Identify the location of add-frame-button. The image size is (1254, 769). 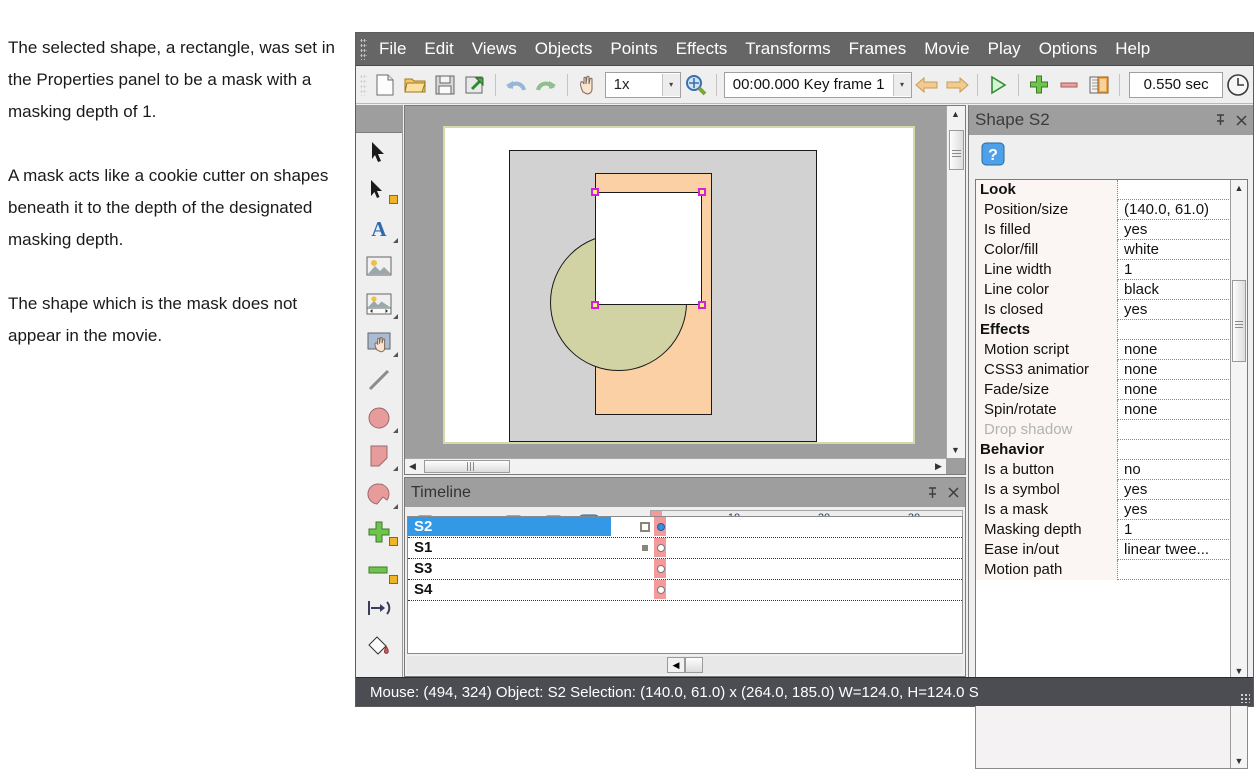
(1039, 85).